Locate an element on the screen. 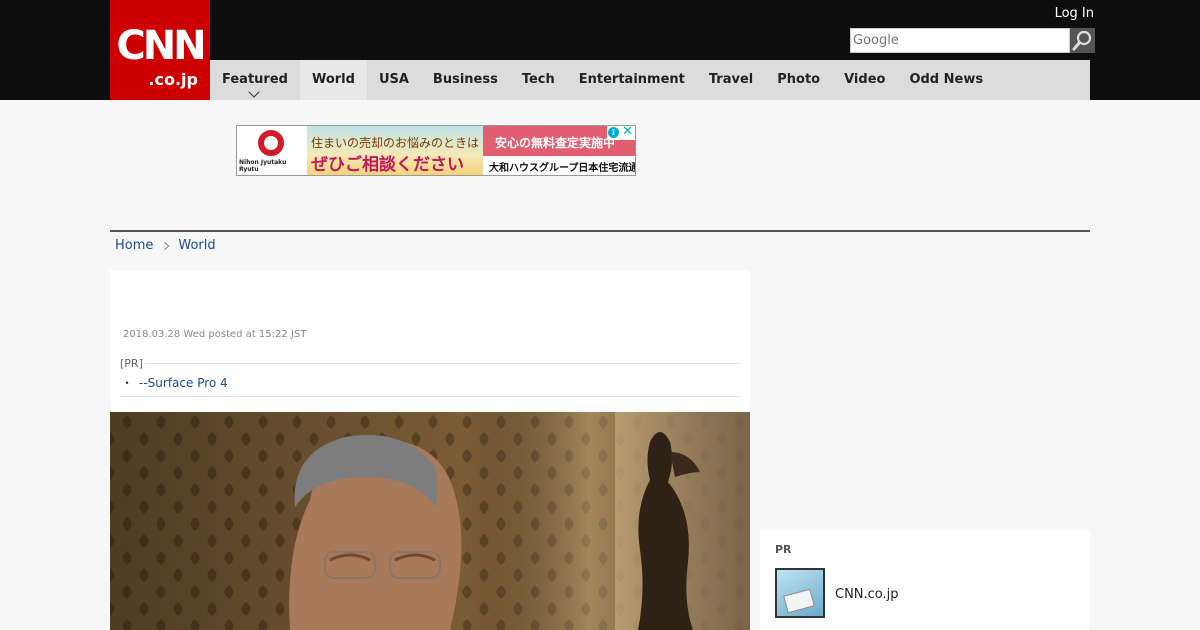 This screenshot has height=630, width=1200. nav-item-photo: Photo is located at coordinates (798, 80).